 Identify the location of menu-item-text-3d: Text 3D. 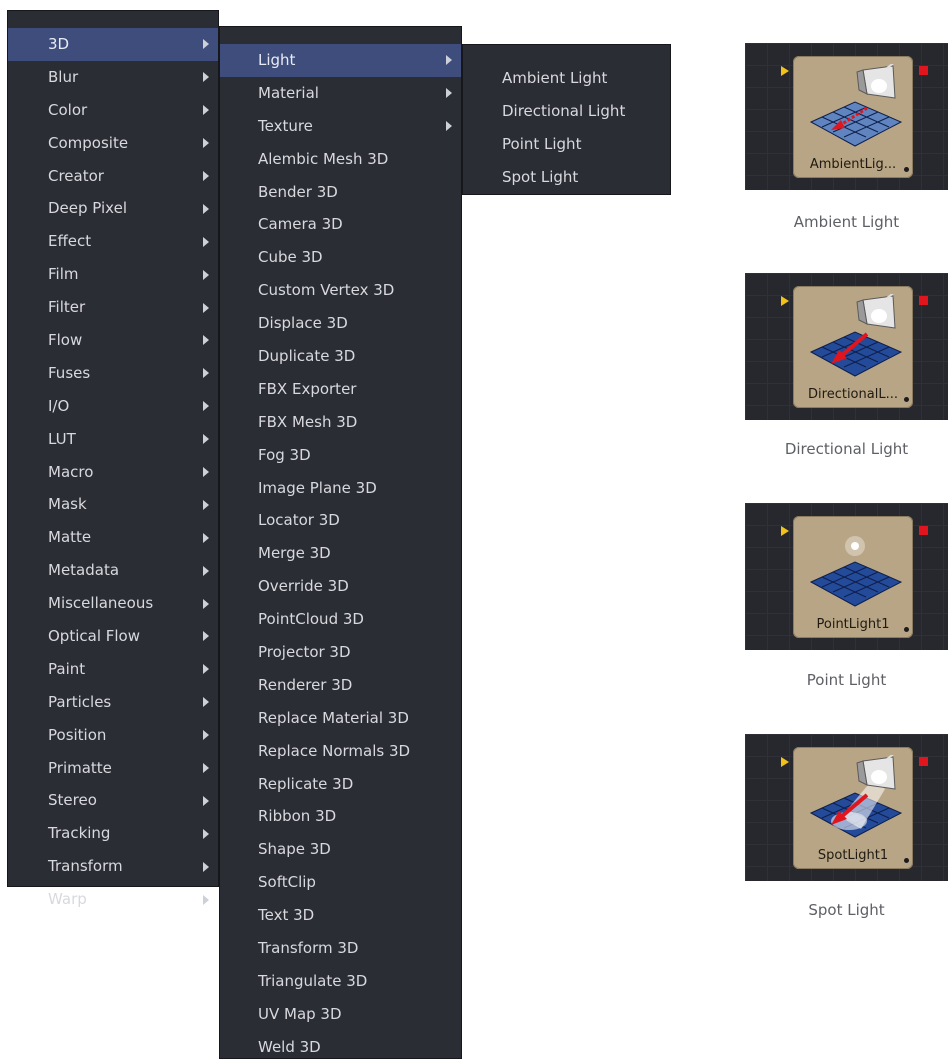
(340, 915).